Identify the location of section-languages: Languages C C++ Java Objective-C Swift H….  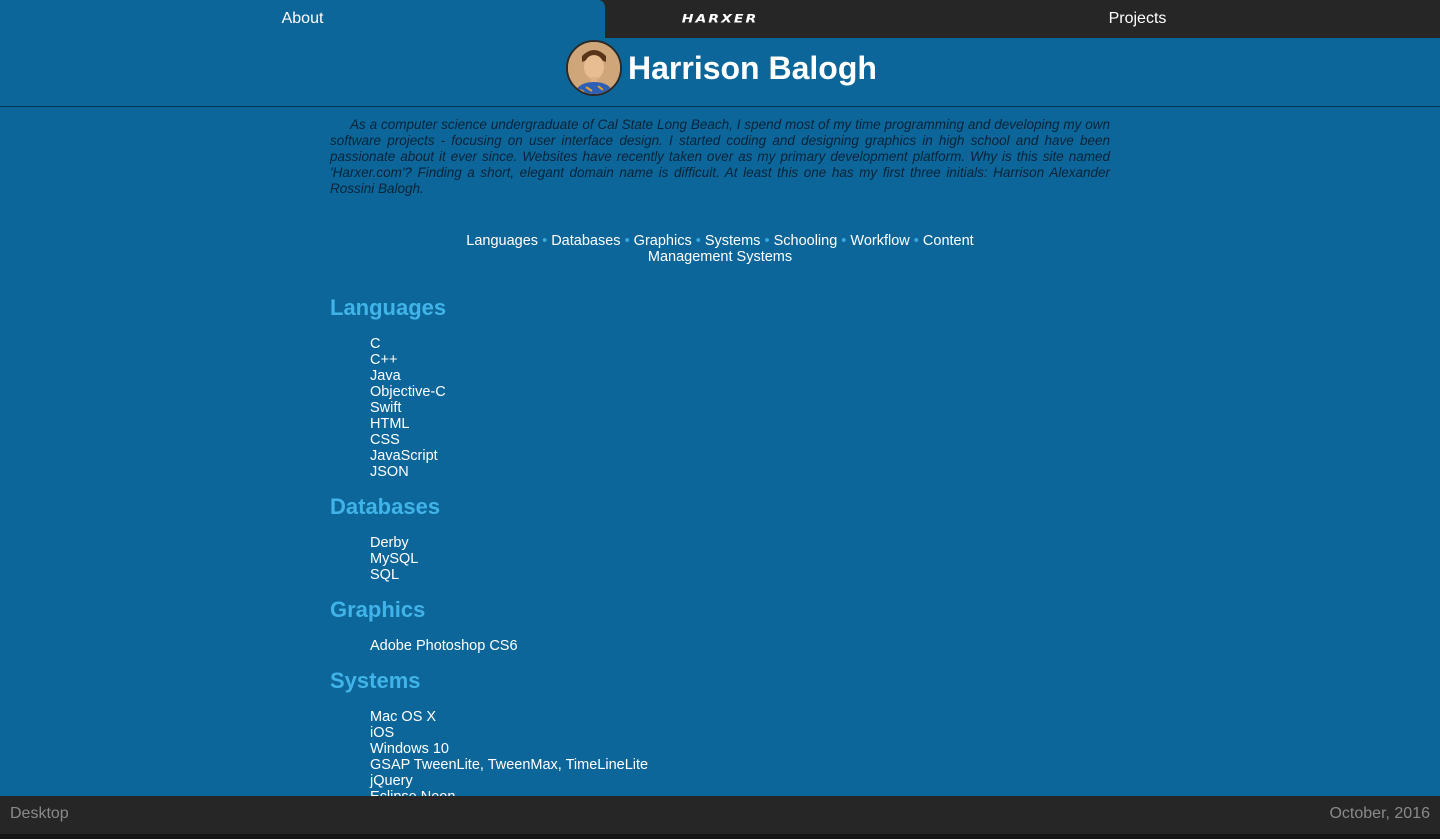
(720, 387).